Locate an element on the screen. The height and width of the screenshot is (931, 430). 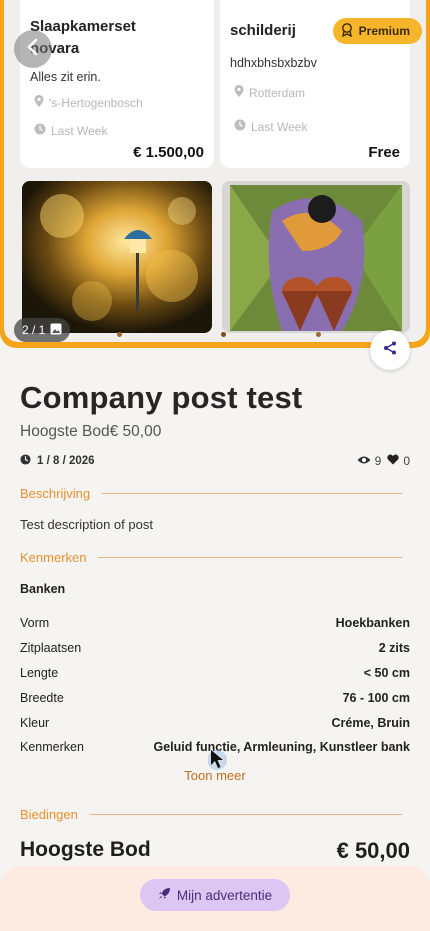
premium-badge: Premium is located at coordinates (377, 31).